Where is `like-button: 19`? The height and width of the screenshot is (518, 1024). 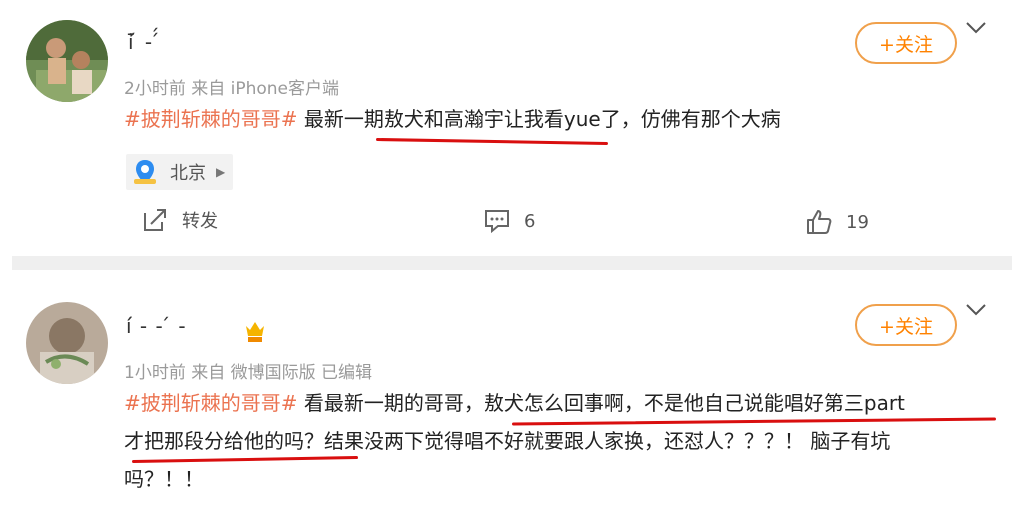
like-button: 19 is located at coordinates (837, 222).